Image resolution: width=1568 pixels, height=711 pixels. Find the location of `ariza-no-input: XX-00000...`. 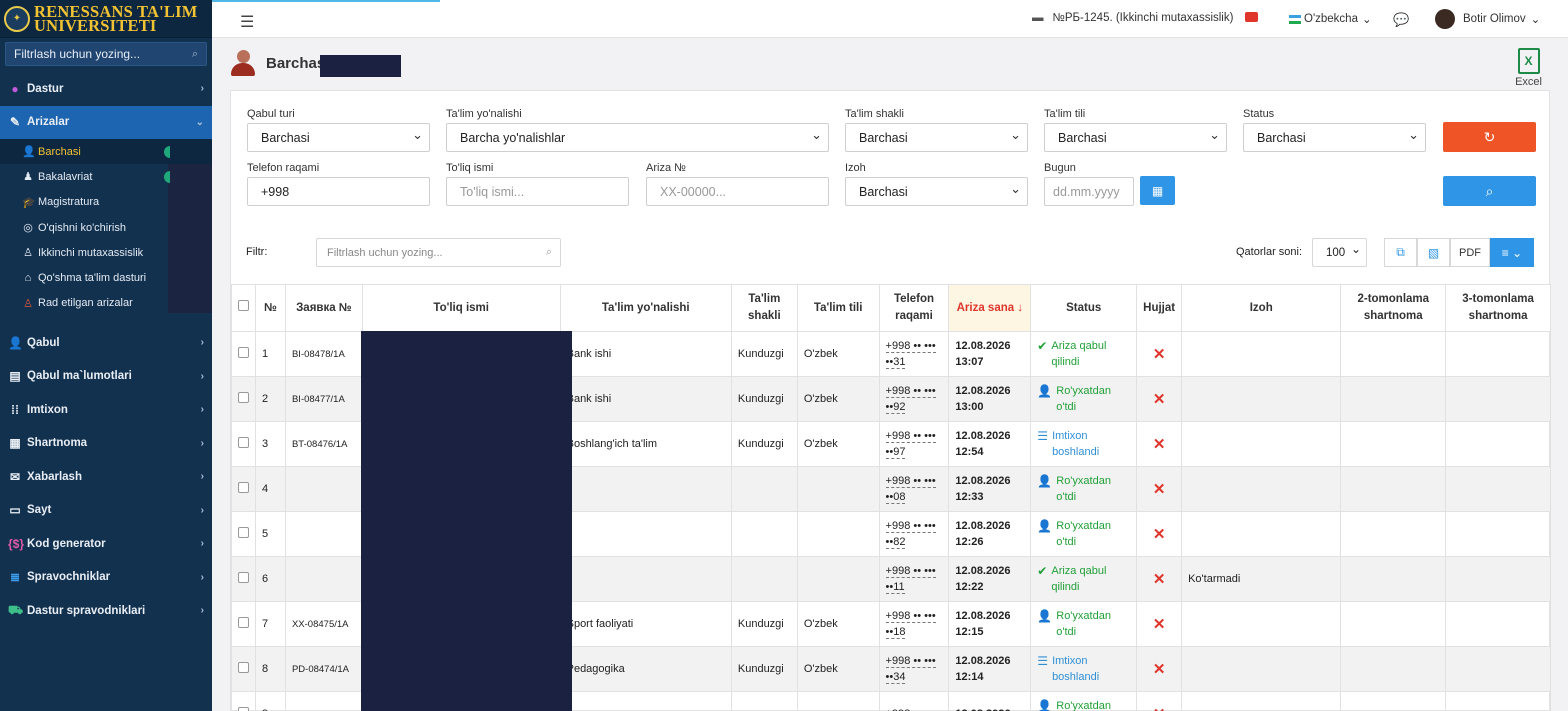

ariza-no-input: XX-00000... is located at coordinates (737, 191).